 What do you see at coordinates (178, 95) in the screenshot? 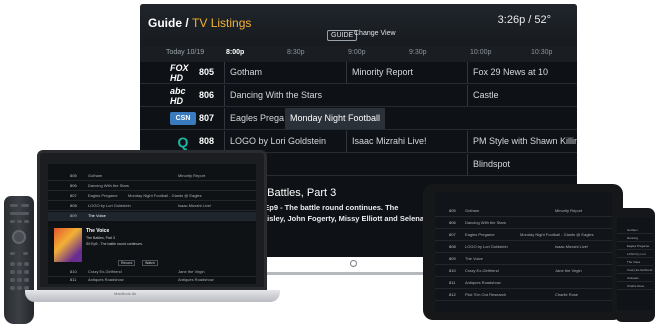
I see `abc-hd-logo: abc HD` at bounding box center [178, 95].